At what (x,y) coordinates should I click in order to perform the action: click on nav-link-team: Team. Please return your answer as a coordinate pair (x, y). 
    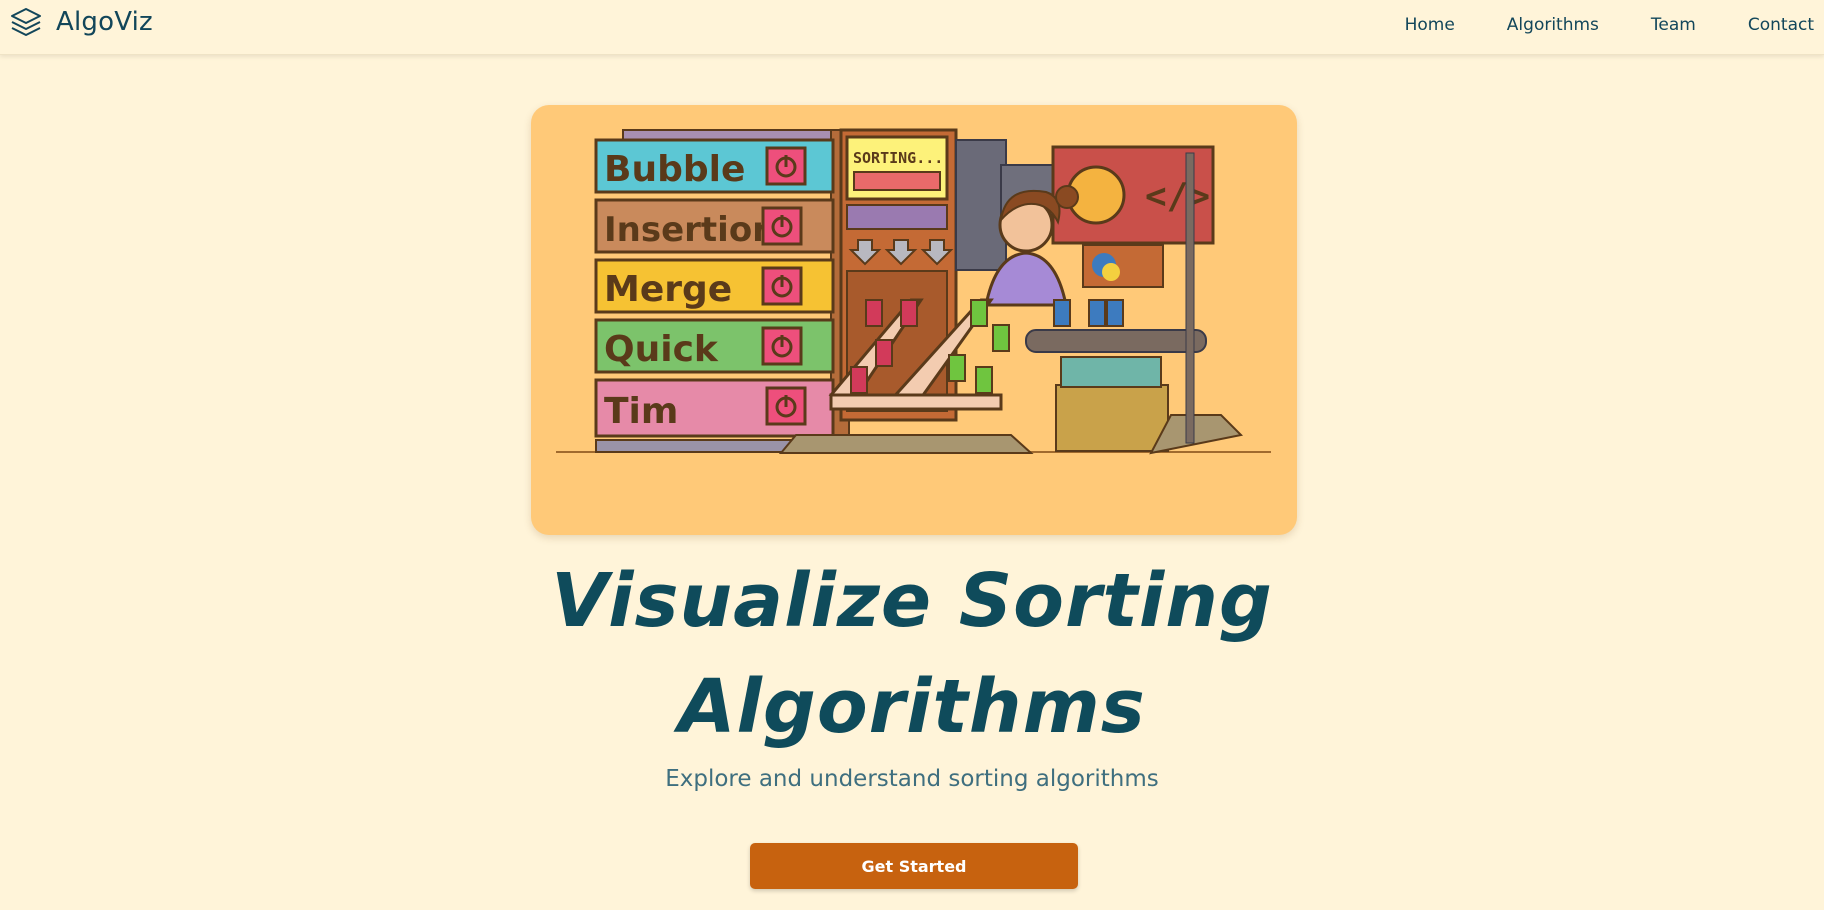
    Looking at the image, I should click on (1673, 25).